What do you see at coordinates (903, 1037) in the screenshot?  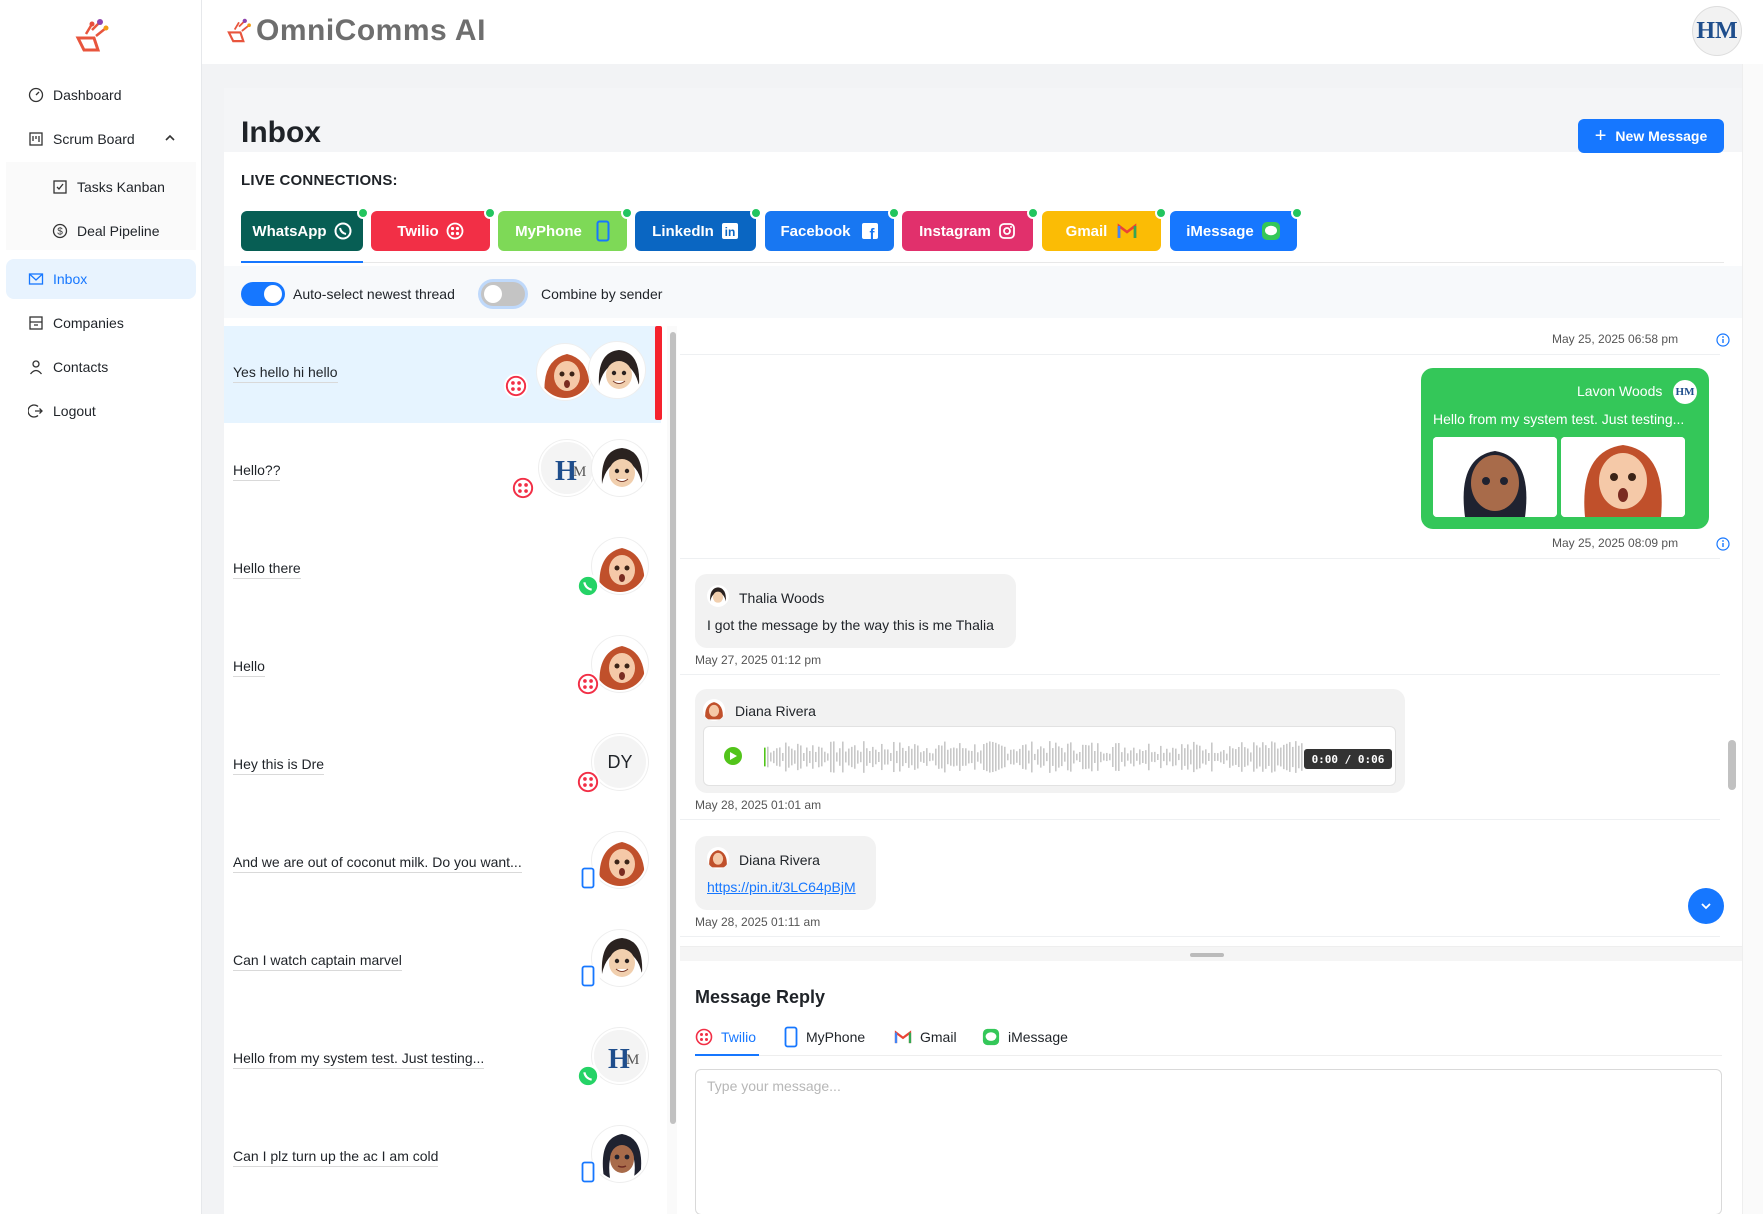 I see `gmail-icon` at bounding box center [903, 1037].